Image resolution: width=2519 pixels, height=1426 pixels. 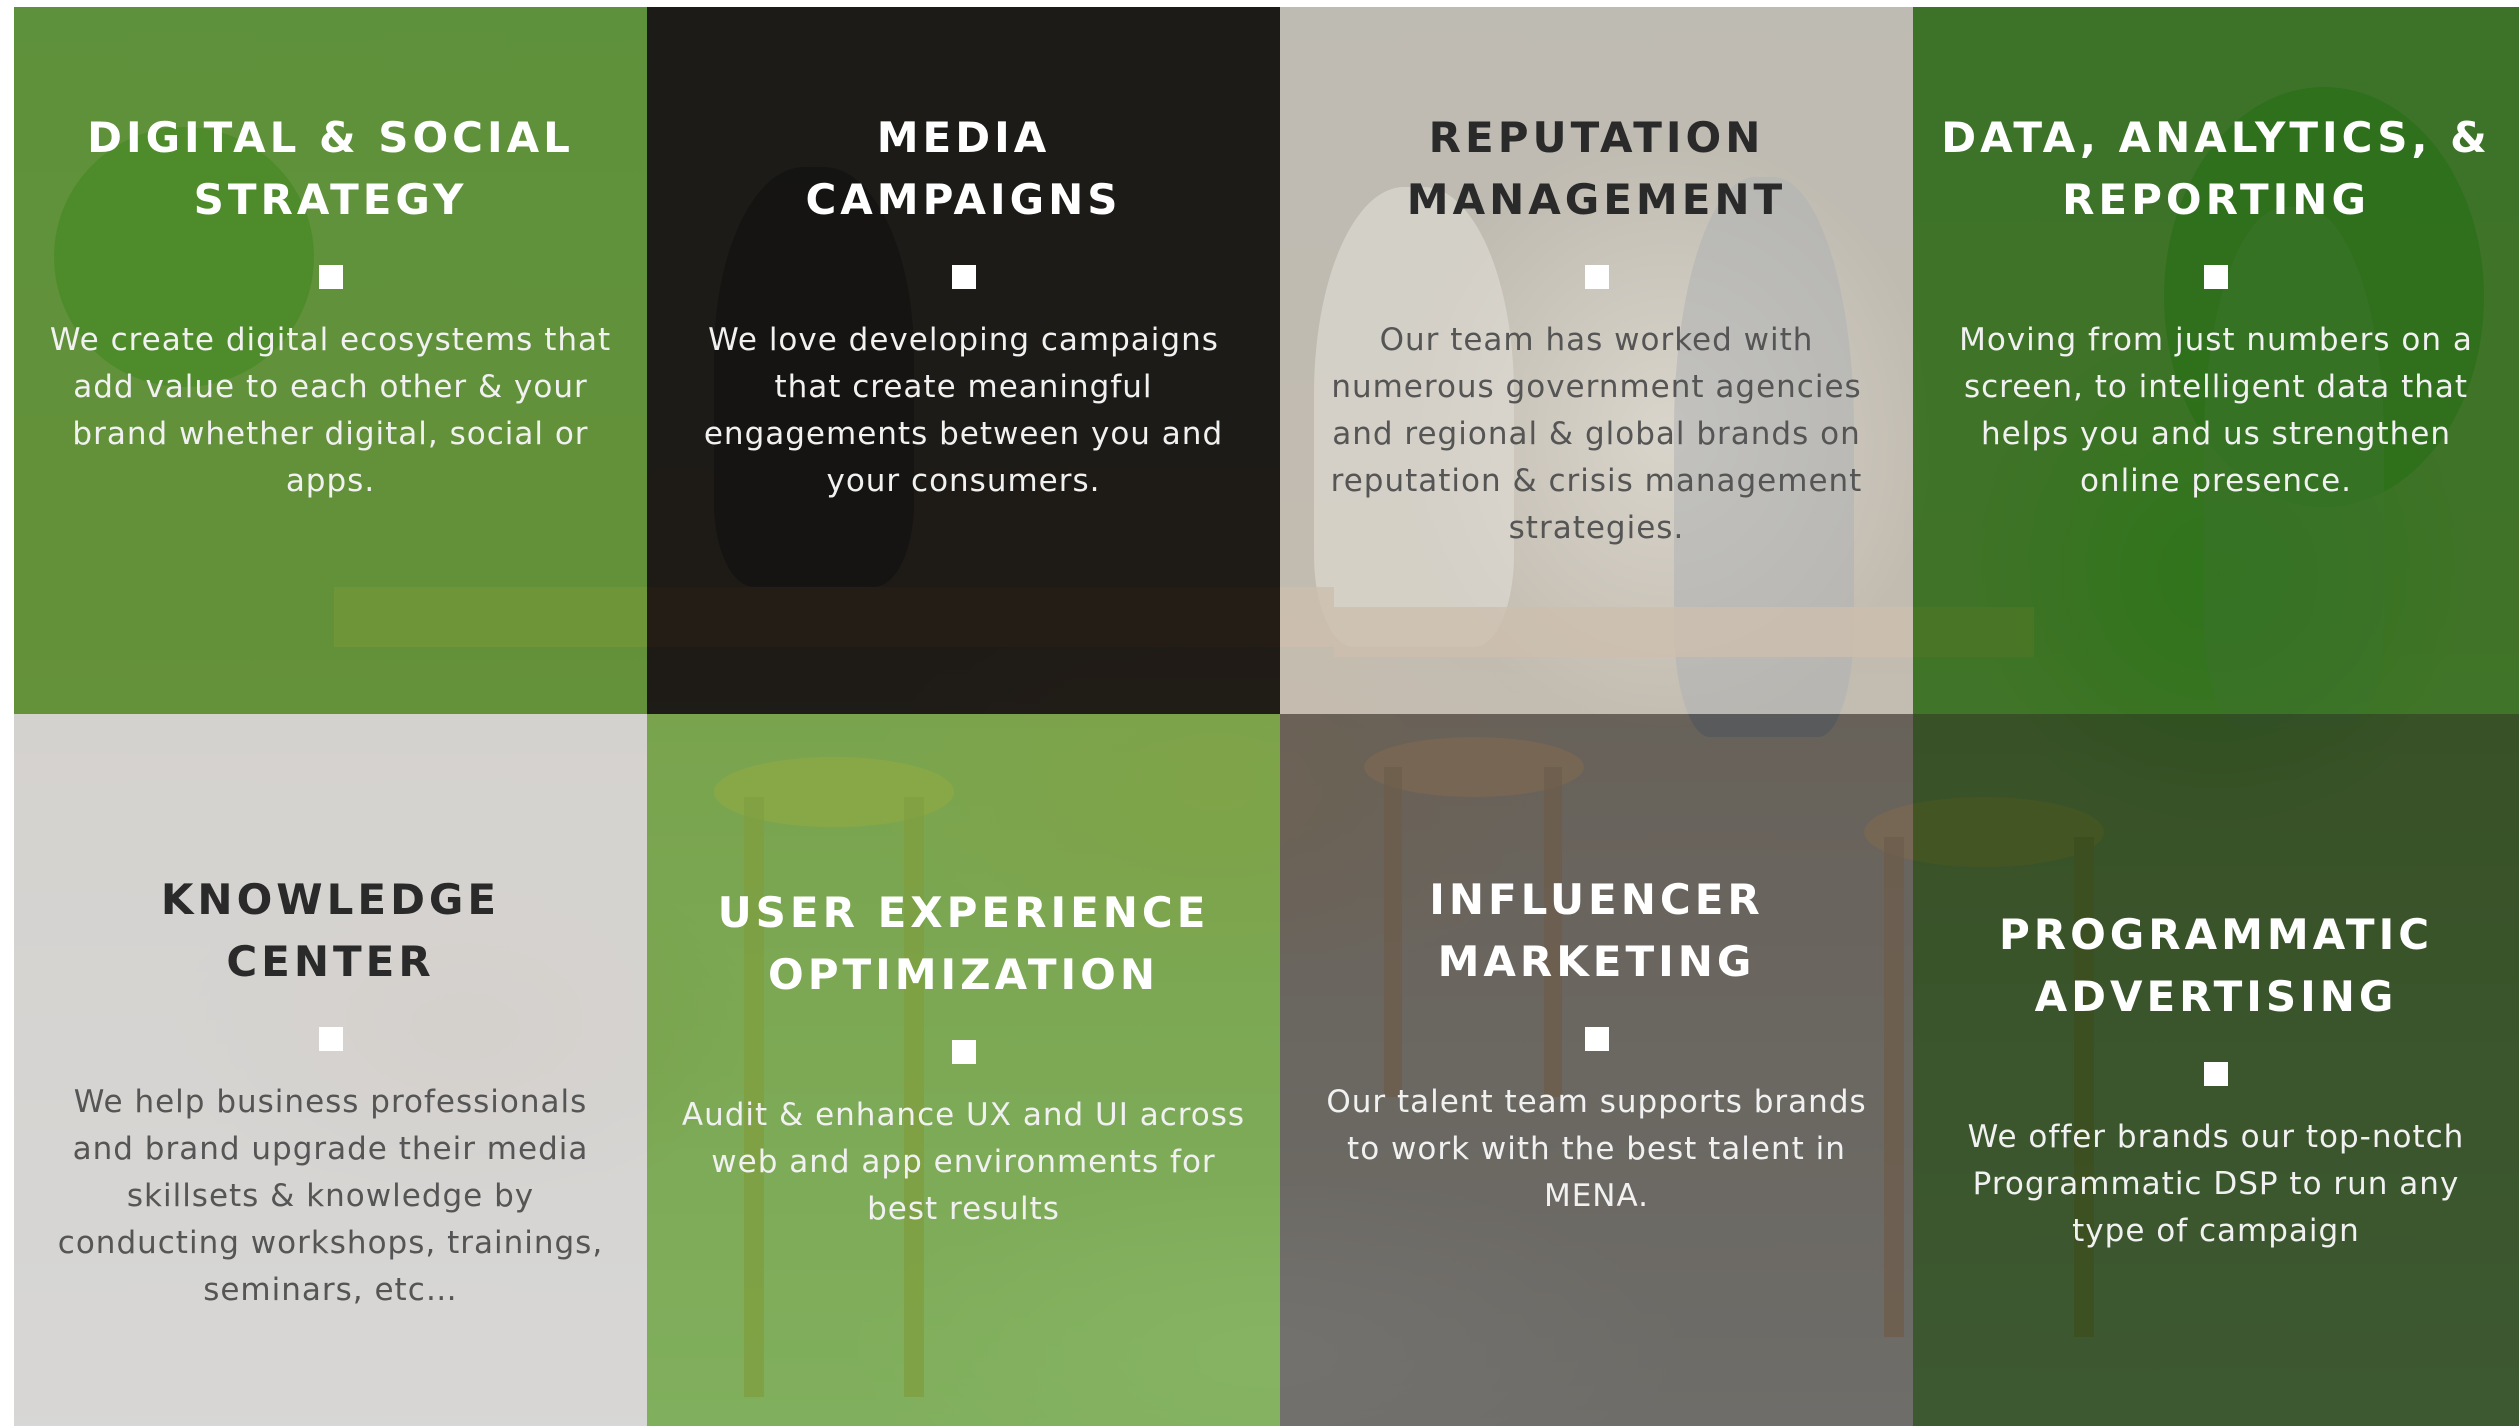 What do you see at coordinates (1596, 899) in the screenshot?
I see `service-title-line-1: INFLUENCER` at bounding box center [1596, 899].